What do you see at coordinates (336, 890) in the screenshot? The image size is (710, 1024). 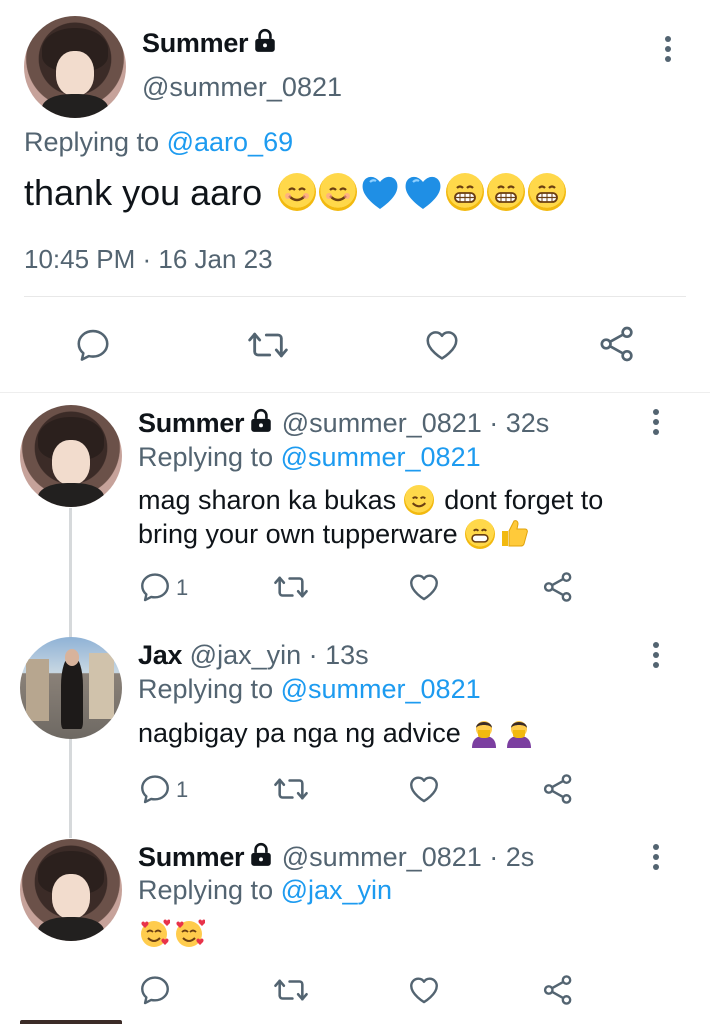 I see `mention-link: @jax_yin` at bounding box center [336, 890].